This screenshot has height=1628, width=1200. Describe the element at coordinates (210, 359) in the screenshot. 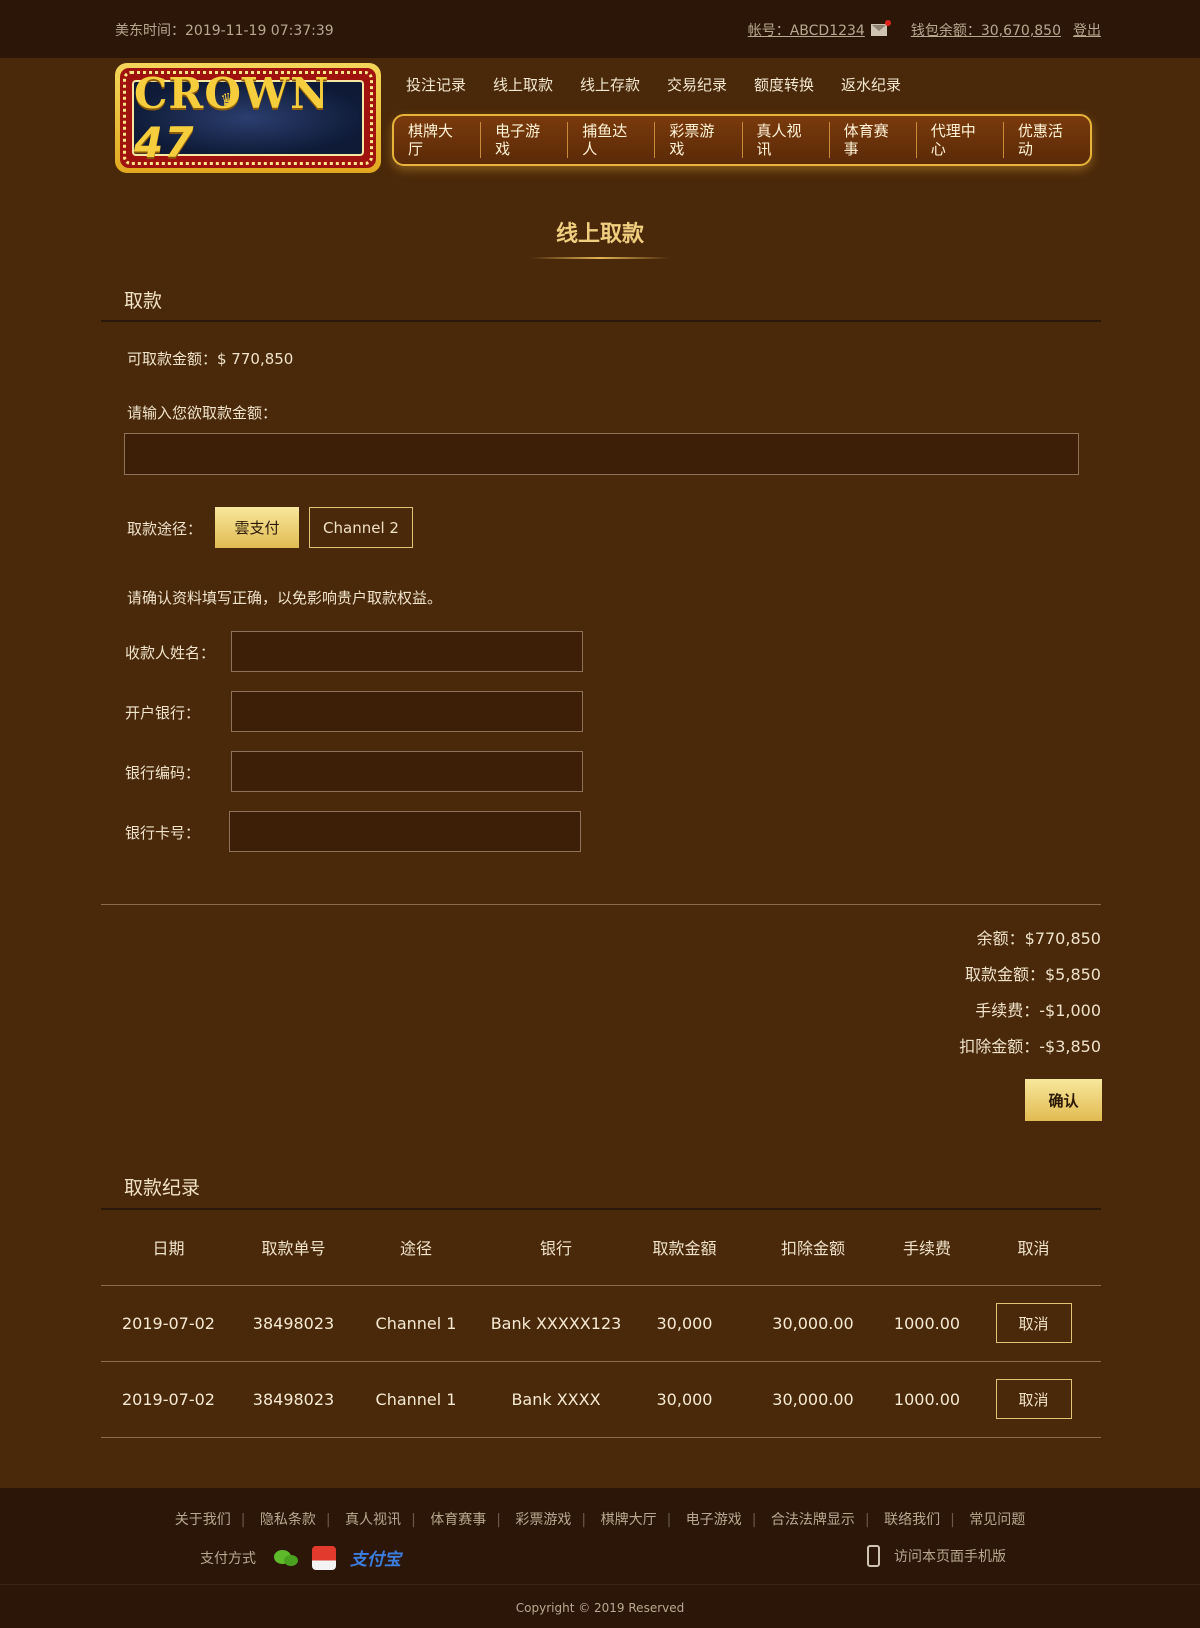

I see `available-amount: 可取款金额：$ 770,850` at that location.